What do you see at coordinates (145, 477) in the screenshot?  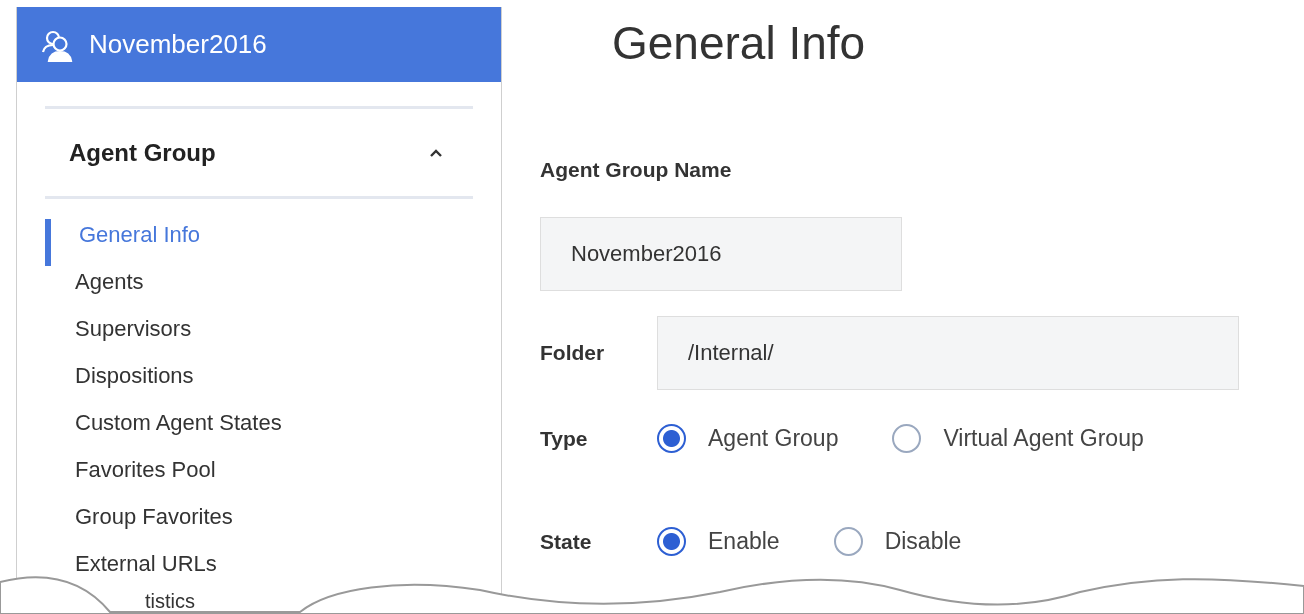 I see `sidebar-item: Favorites Pool` at bounding box center [145, 477].